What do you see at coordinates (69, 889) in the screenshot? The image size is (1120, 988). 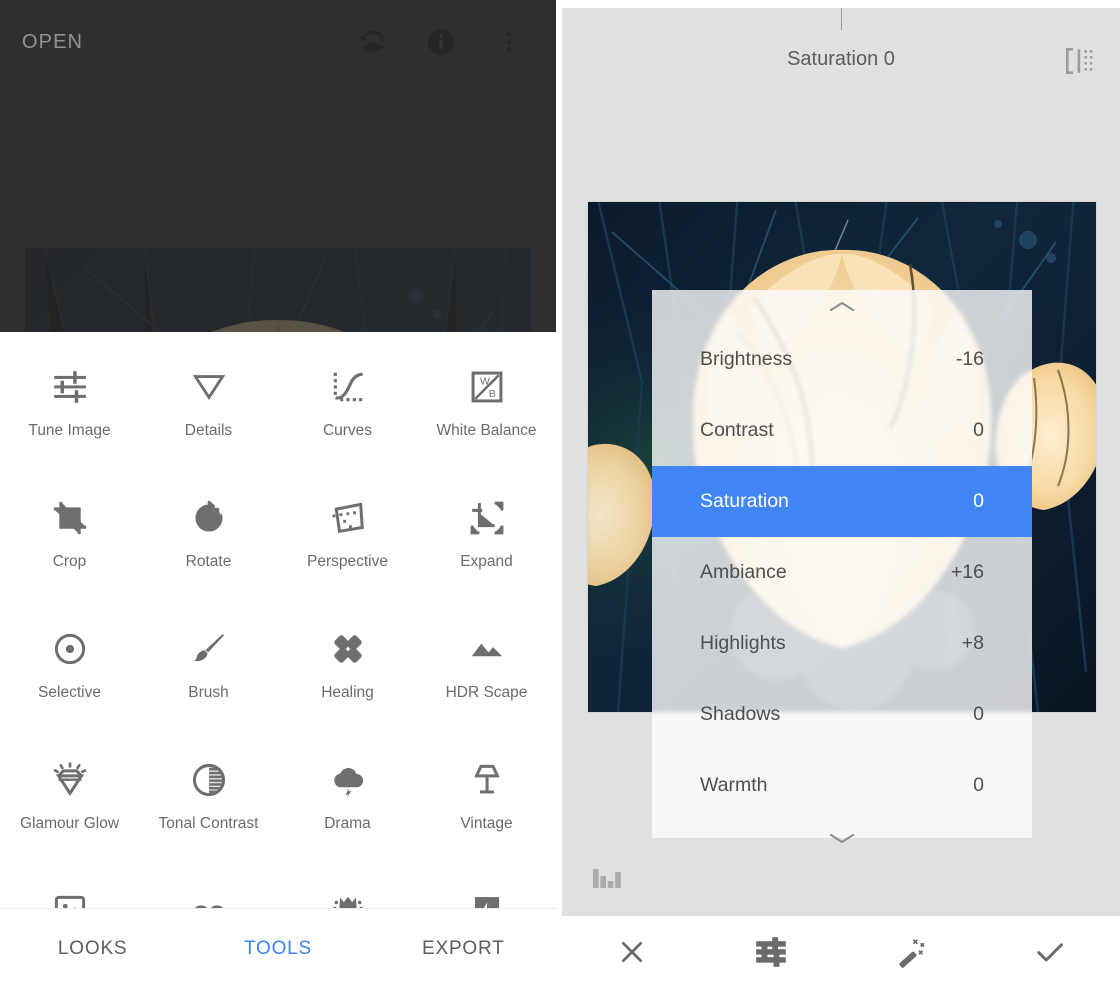 I see `tool-grainy-film` at bounding box center [69, 889].